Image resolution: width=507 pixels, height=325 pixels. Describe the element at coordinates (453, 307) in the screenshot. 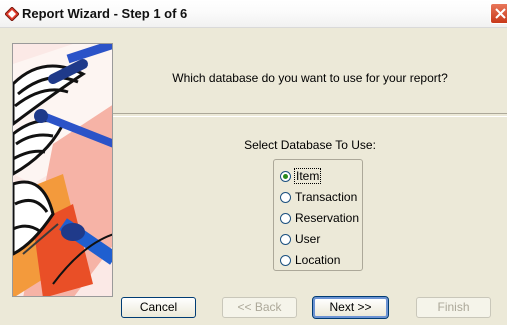

I see `finish-button: Finish` at that location.